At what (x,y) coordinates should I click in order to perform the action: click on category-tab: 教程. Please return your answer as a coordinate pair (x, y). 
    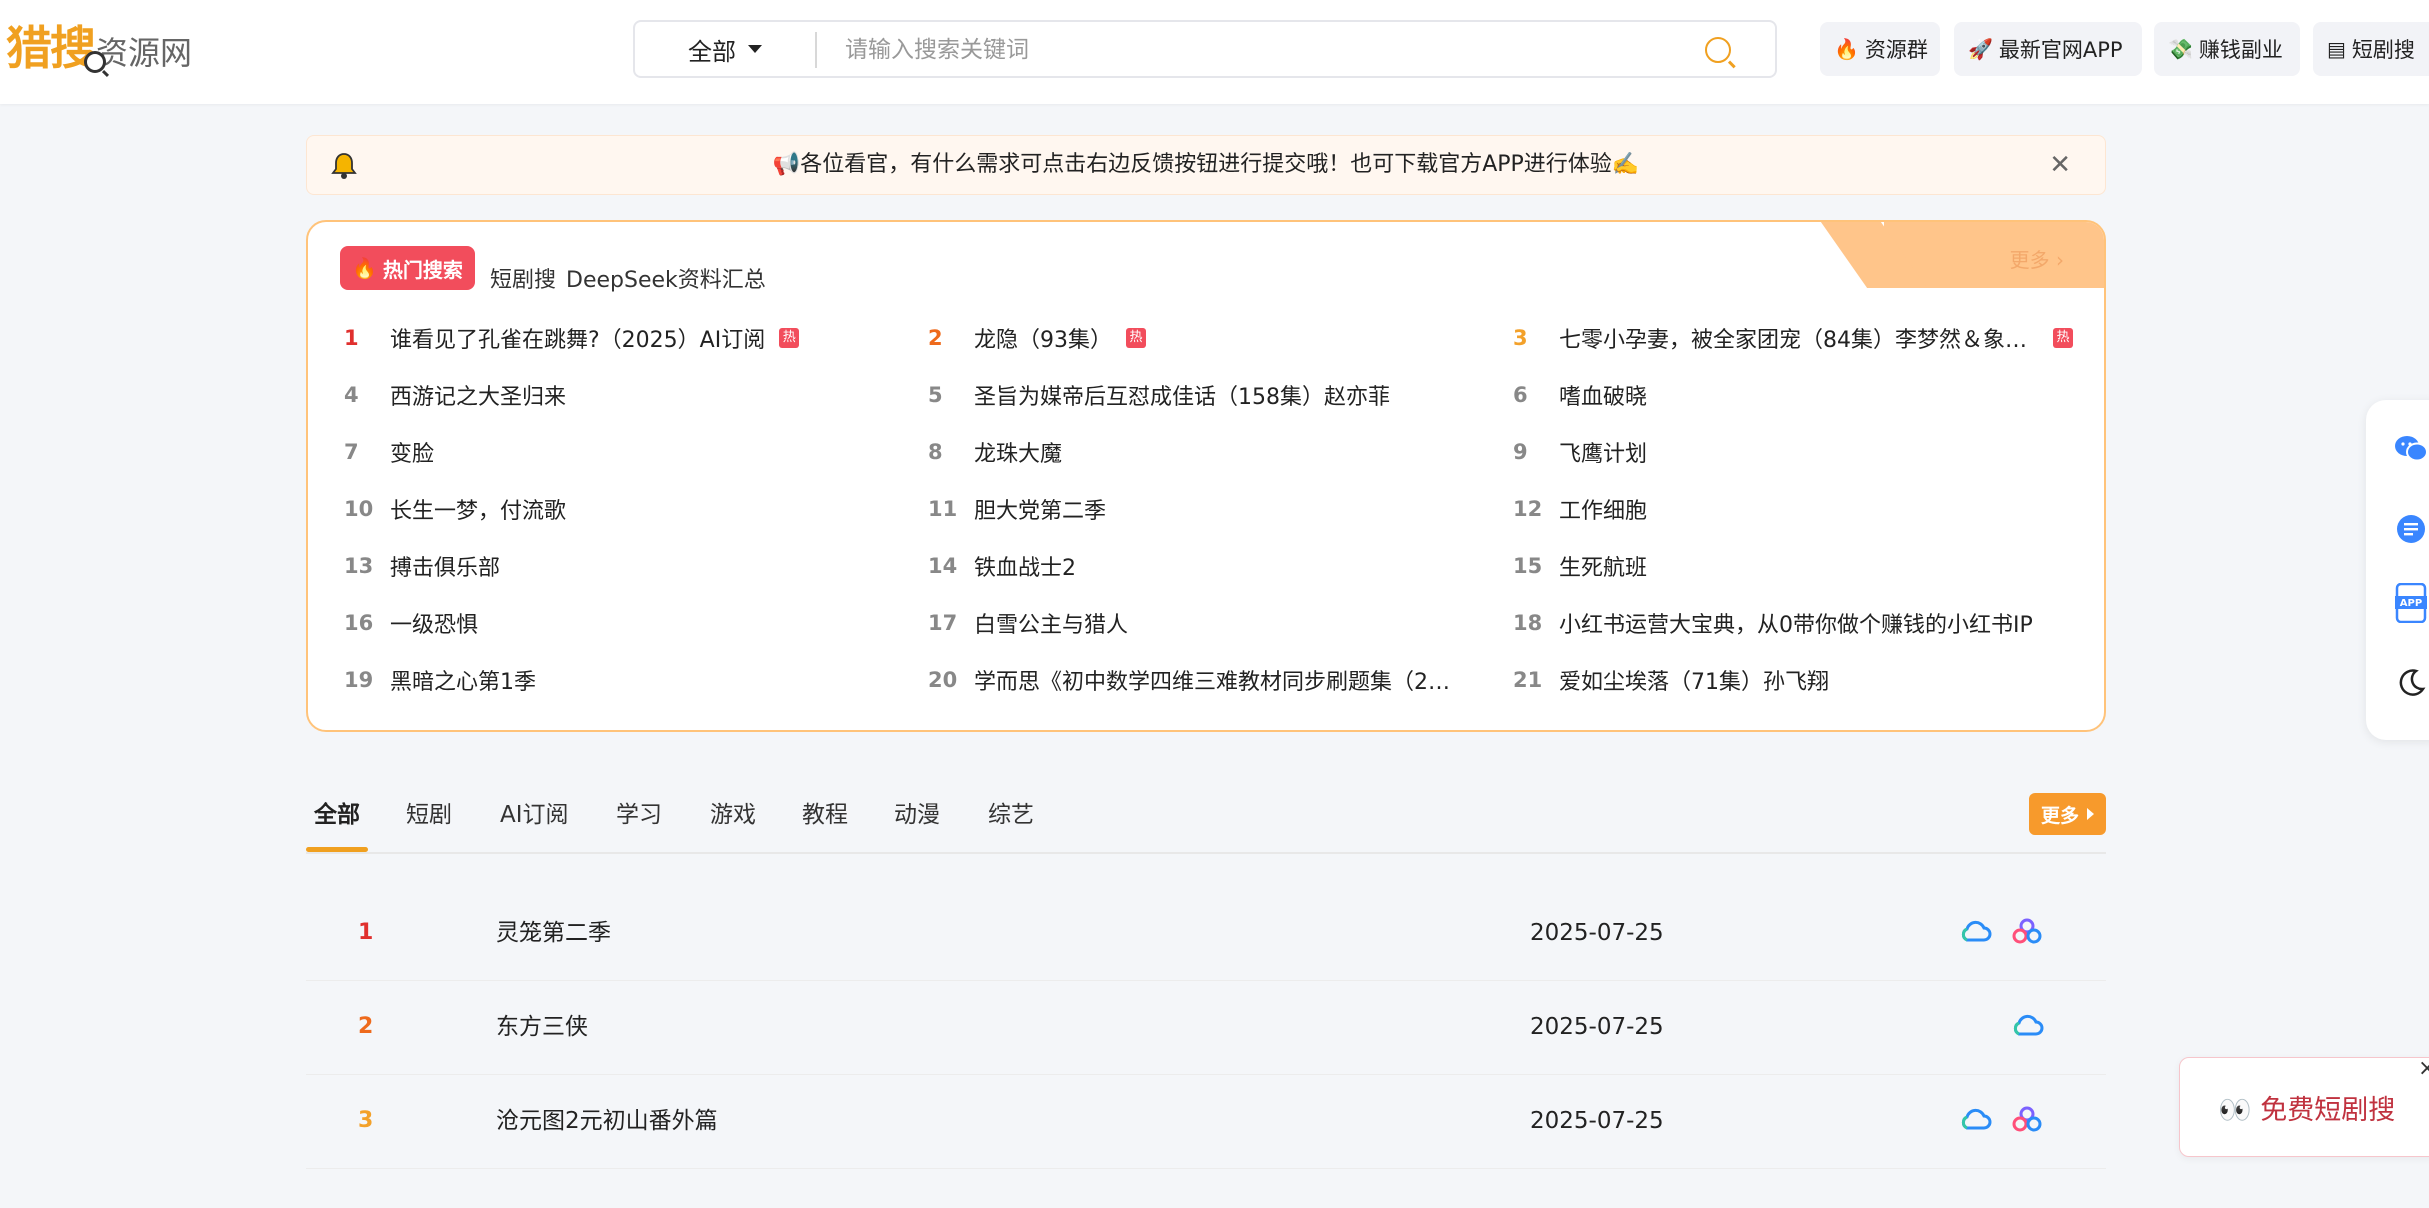
    Looking at the image, I should click on (825, 815).